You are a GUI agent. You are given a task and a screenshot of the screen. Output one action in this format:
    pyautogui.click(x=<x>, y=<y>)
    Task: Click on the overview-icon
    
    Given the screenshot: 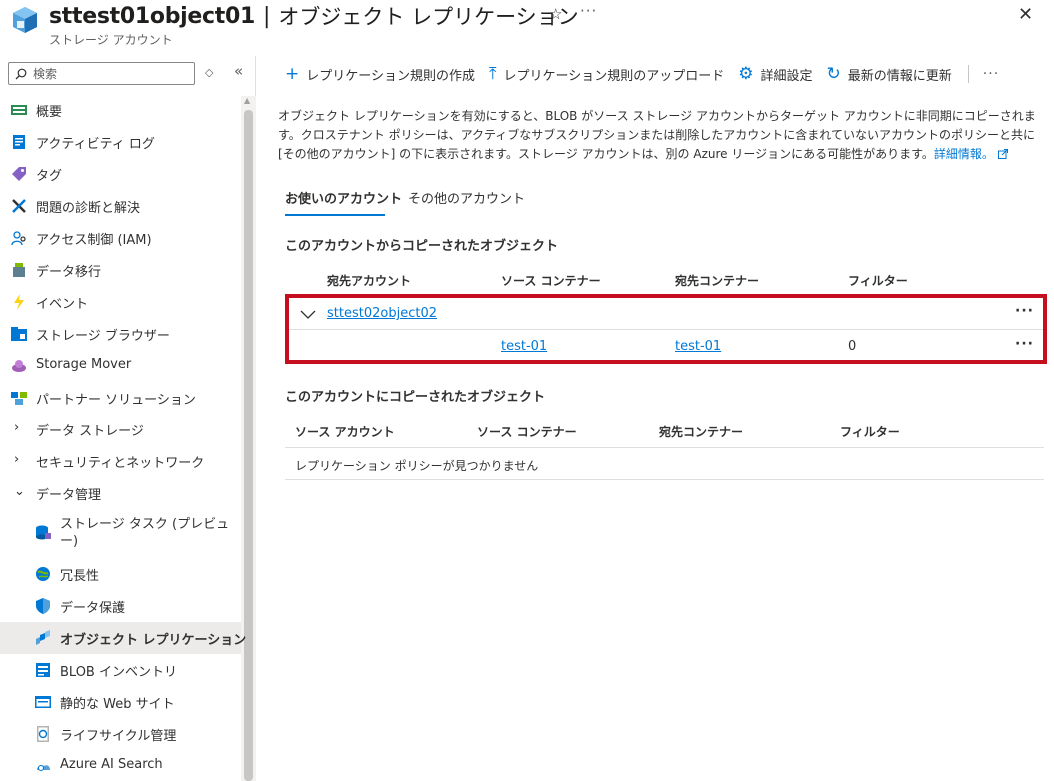 What is the action you would take?
    pyautogui.click(x=19, y=110)
    